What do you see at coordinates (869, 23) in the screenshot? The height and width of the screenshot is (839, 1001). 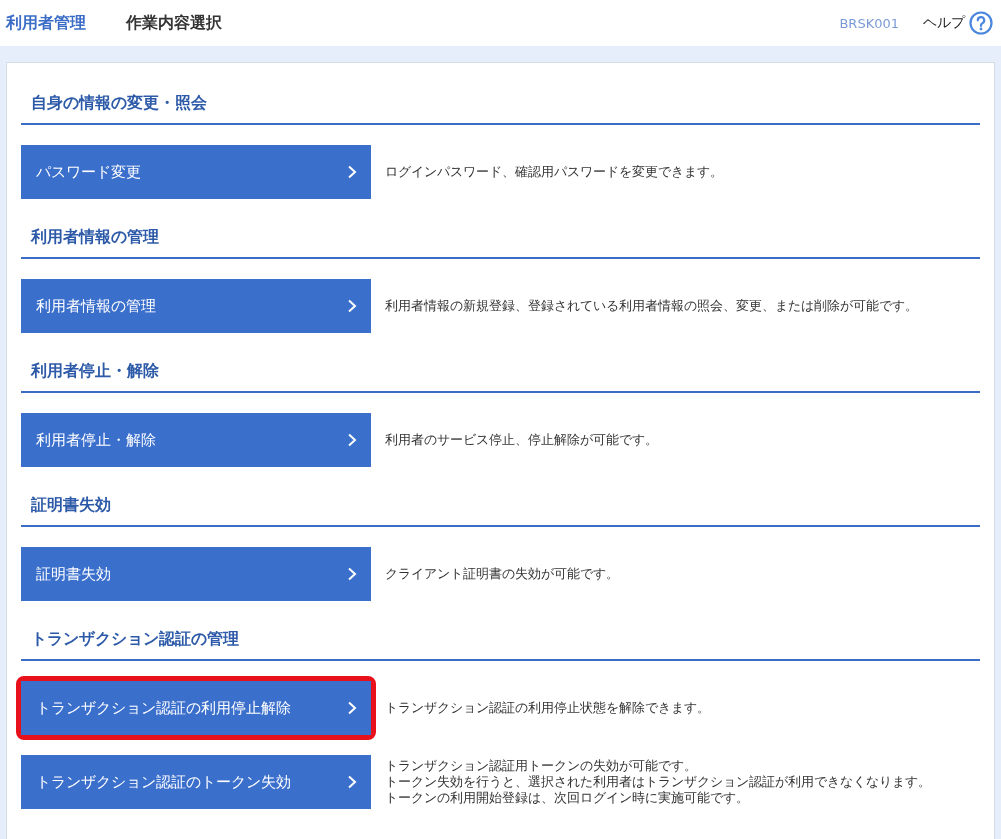 I see `screen-id: BRSK001` at bounding box center [869, 23].